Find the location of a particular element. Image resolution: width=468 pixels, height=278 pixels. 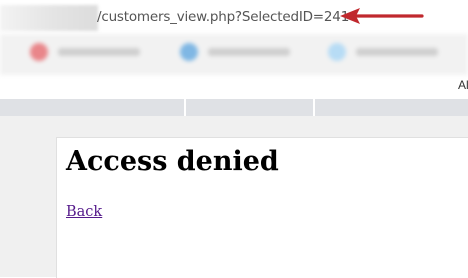

address-bar: /customers_view.php?SelectedID=241 is located at coordinates (234, 17).